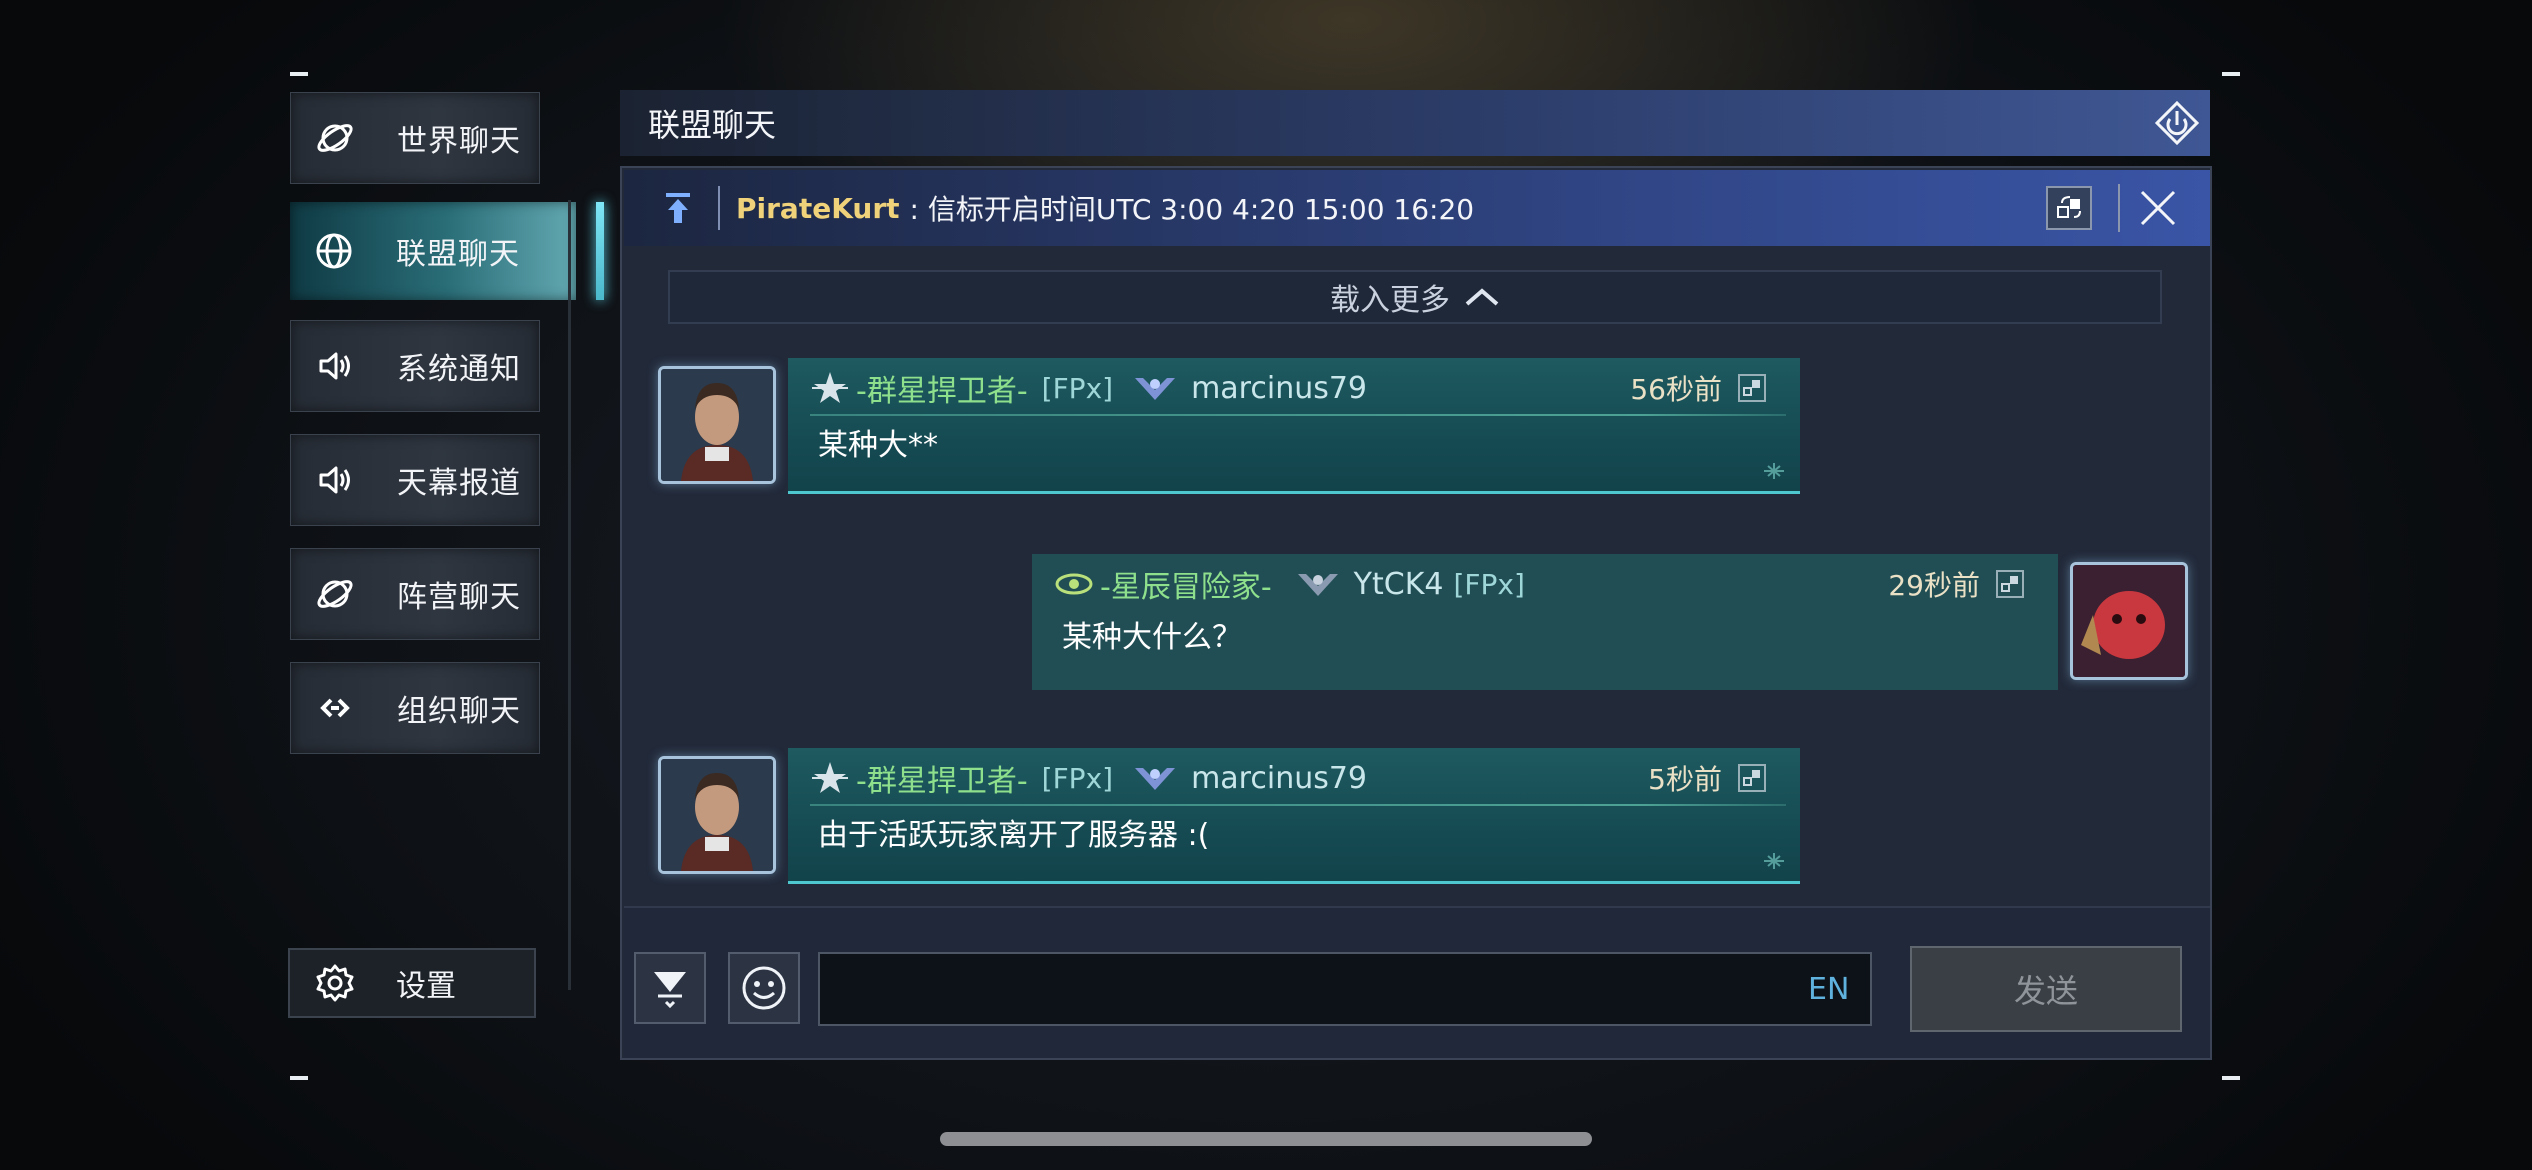  What do you see at coordinates (459, 711) in the screenshot?
I see `sidebar-item-label: 组织聊天` at bounding box center [459, 711].